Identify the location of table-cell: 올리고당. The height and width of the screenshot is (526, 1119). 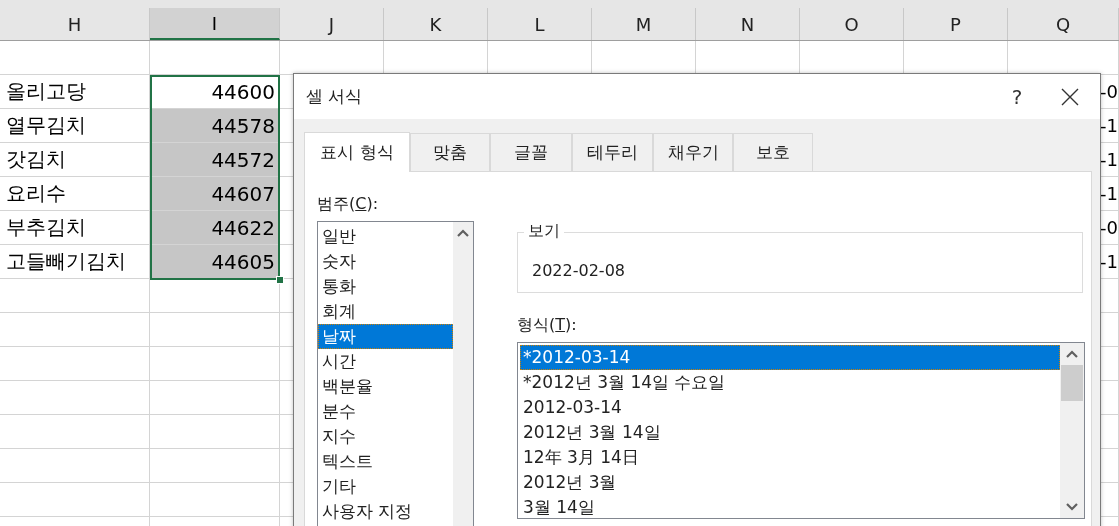
(75, 91).